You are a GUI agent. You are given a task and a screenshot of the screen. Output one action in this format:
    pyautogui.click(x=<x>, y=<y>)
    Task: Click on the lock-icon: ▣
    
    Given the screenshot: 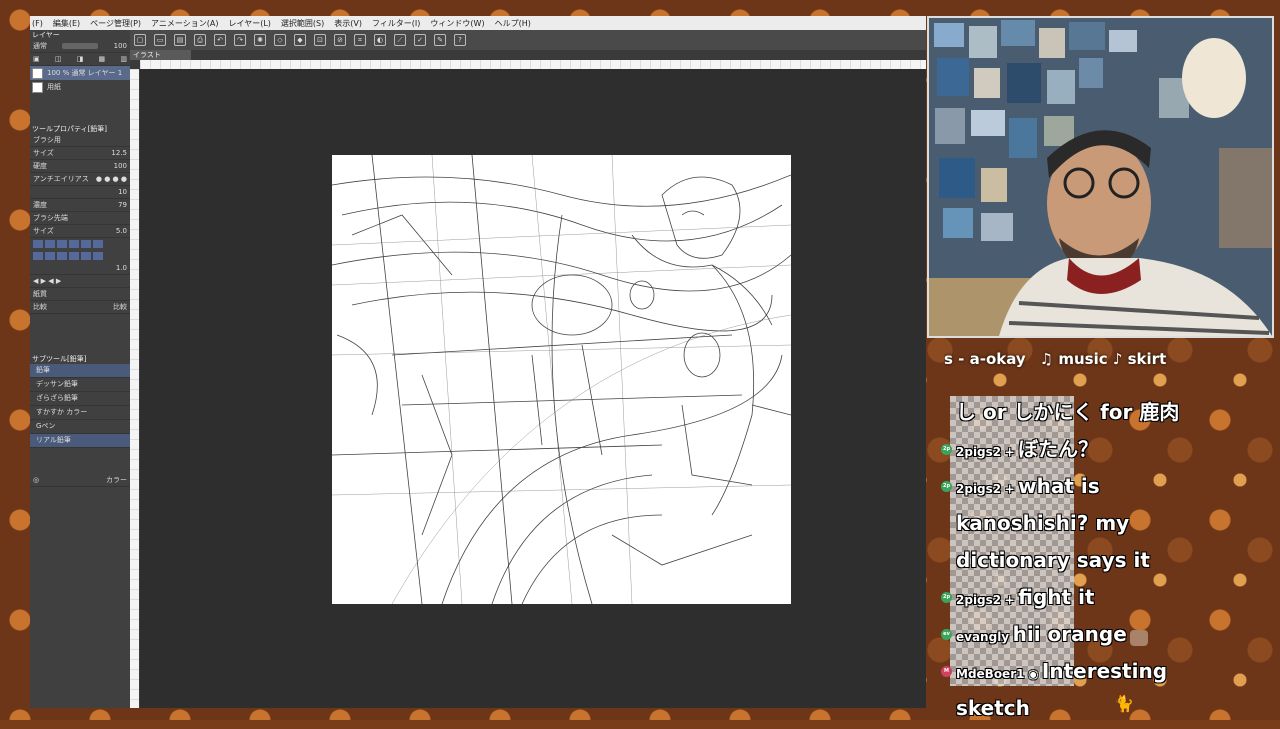 What is the action you would take?
    pyautogui.click(x=36, y=59)
    